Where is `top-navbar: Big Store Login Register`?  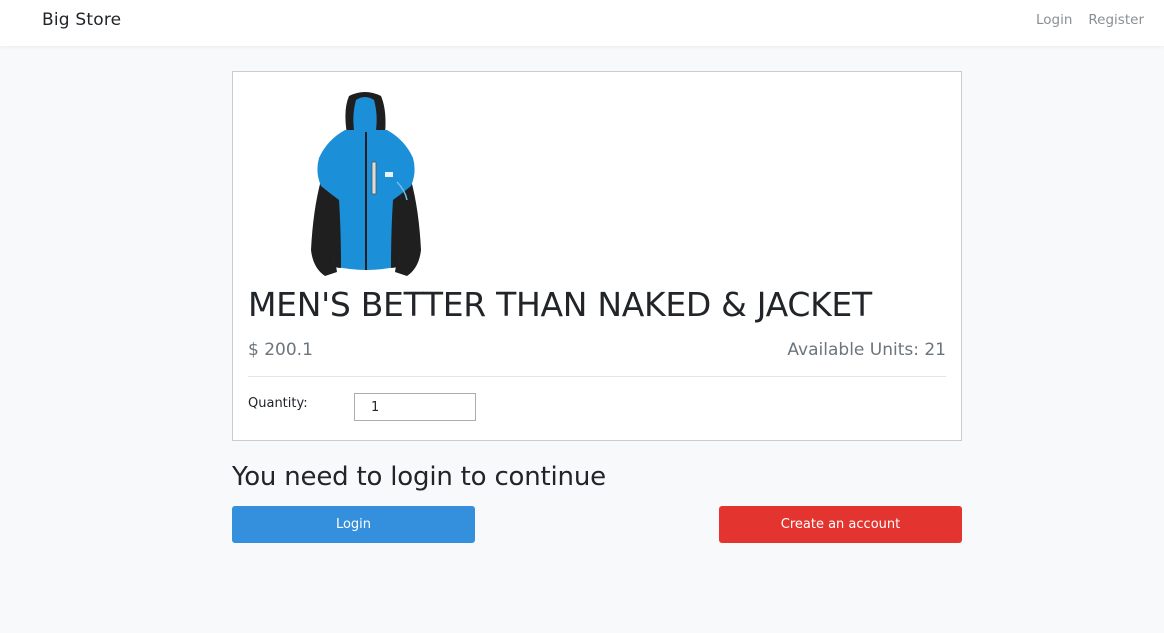 top-navbar: Big Store Login Register is located at coordinates (582, 23).